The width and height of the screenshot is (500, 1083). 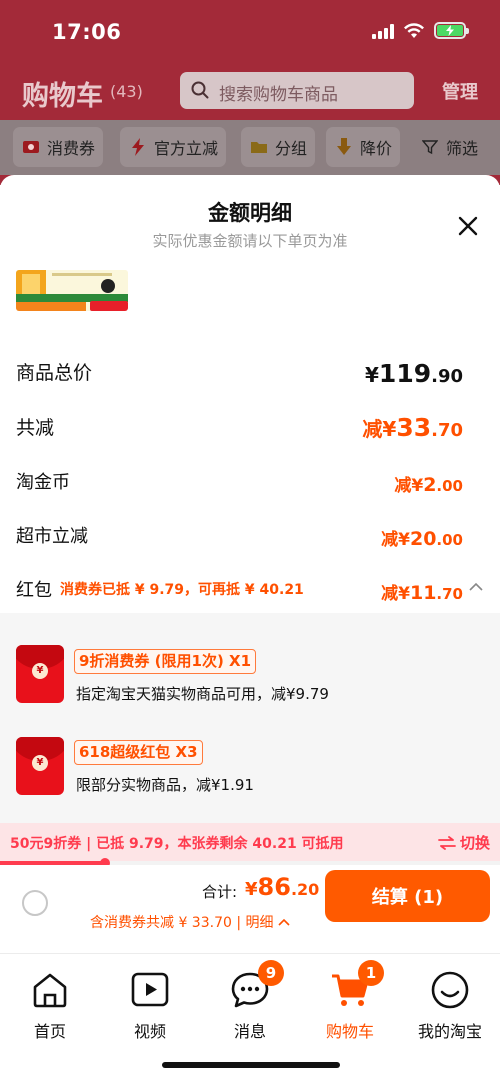 I want to click on cart-badge: 1, so click(x=371, y=973).